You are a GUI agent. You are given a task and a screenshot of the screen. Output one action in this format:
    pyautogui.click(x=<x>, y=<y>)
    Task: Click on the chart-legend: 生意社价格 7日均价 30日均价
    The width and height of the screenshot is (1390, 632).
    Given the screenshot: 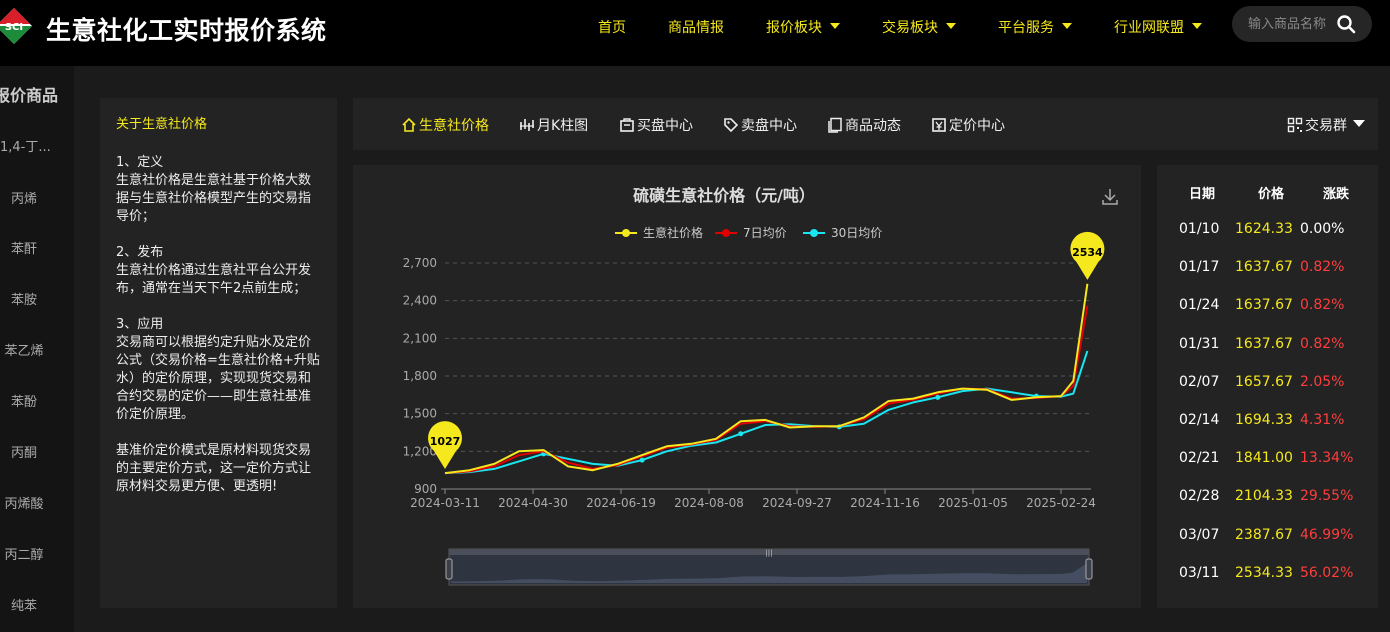 What is the action you would take?
    pyautogui.click(x=748, y=232)
    